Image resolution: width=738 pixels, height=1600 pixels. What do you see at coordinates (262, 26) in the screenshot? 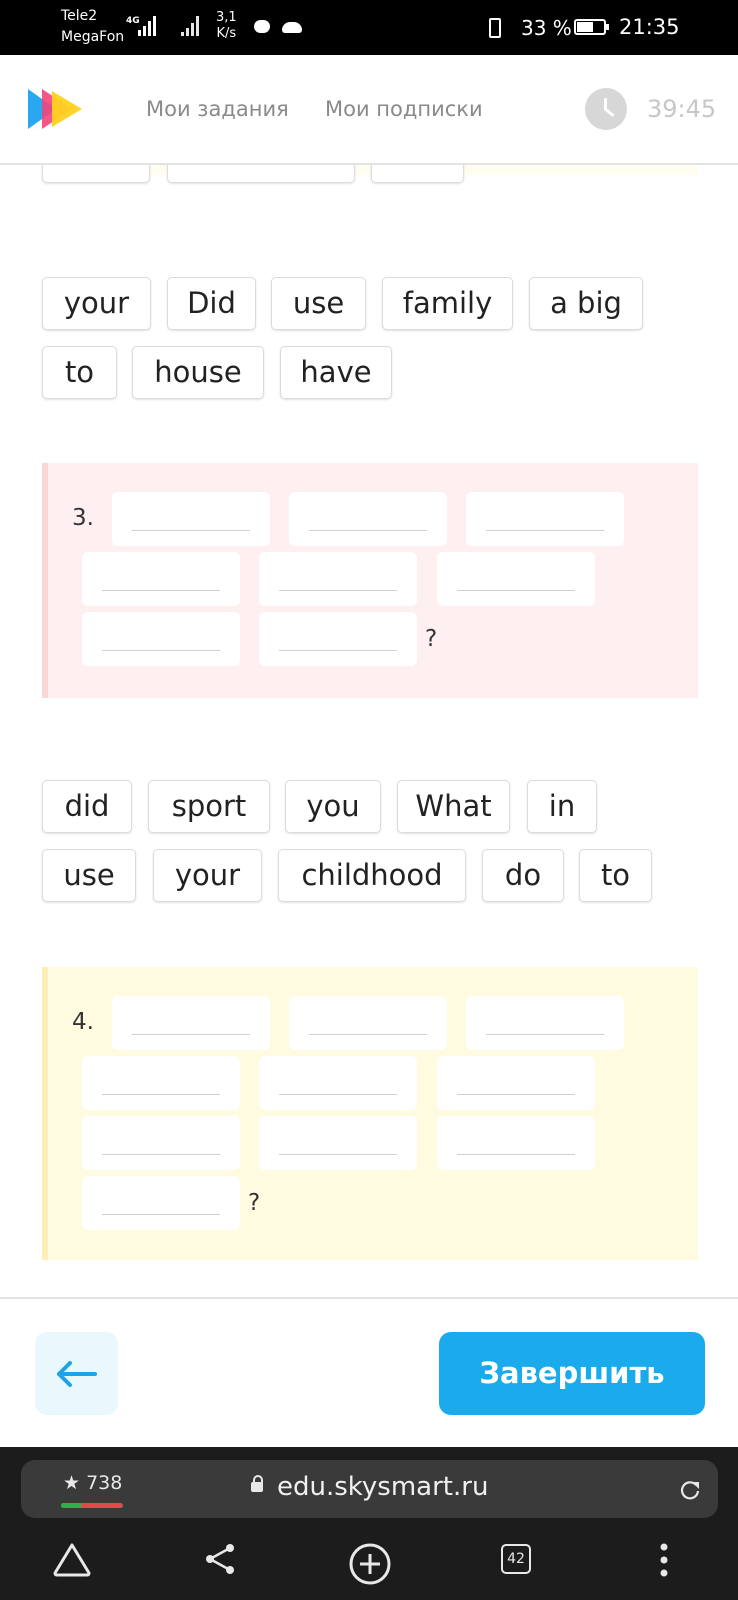
I see `message-icon` at bounding box center [262, 26].